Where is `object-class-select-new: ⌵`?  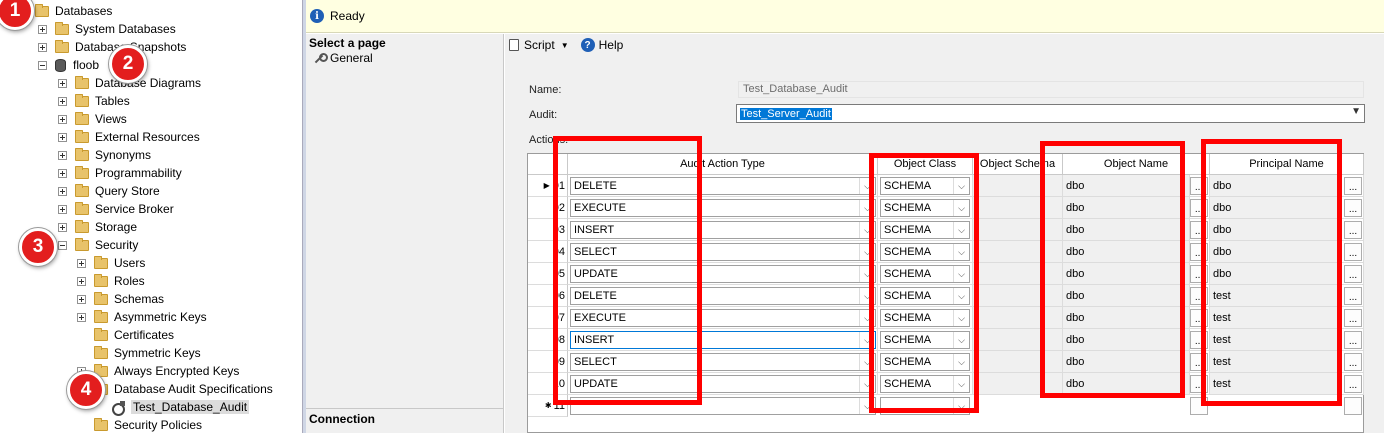
object-class-select-new: ⌵ is located at coordinates (925, 406).